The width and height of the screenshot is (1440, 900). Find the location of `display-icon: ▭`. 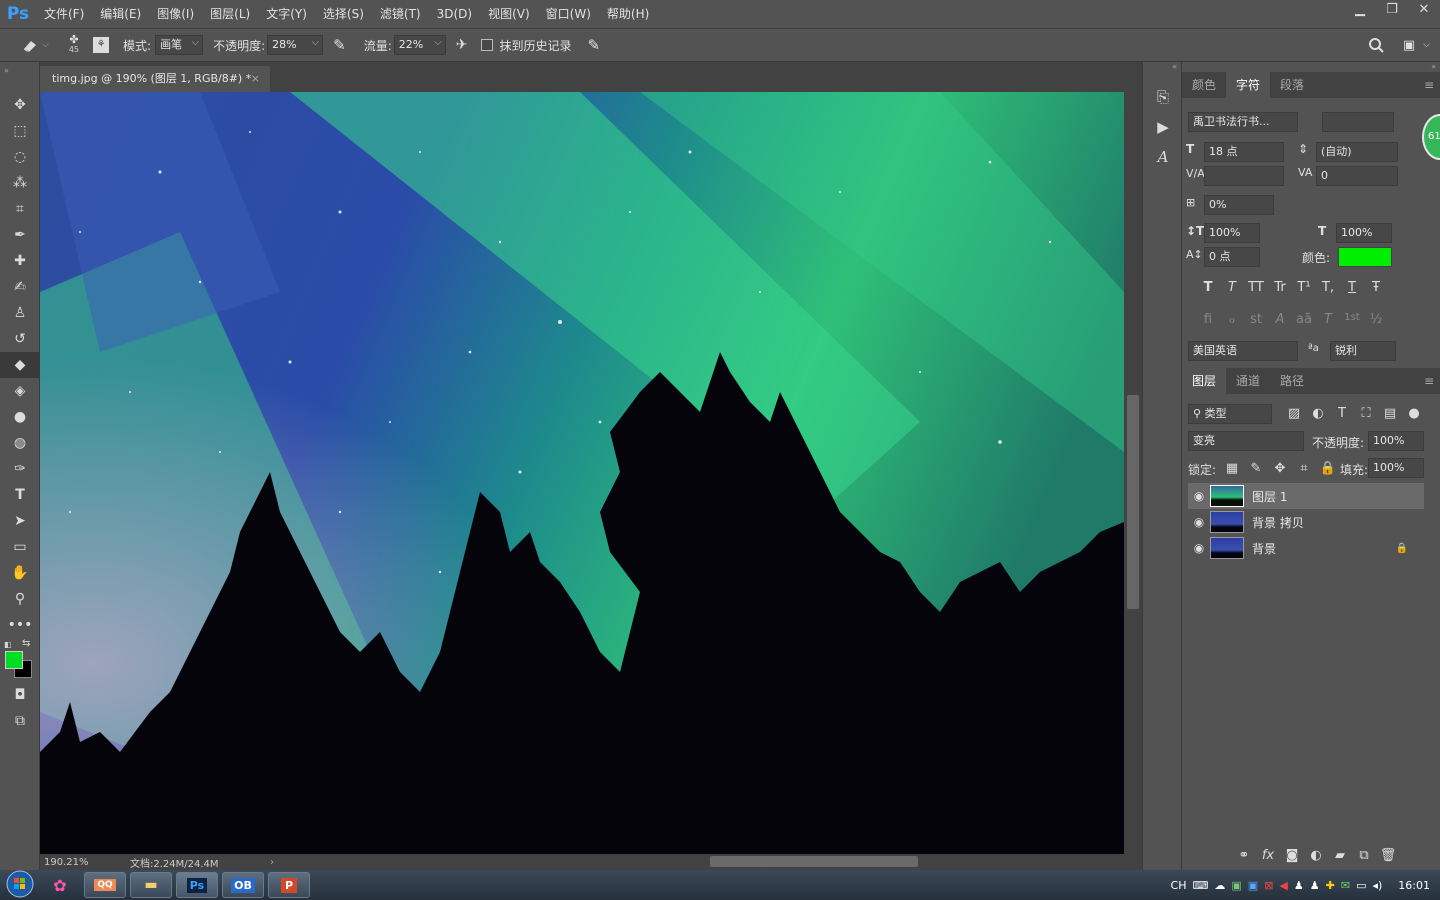

display-icon: ▭ is located at coordinates (1361, 885).